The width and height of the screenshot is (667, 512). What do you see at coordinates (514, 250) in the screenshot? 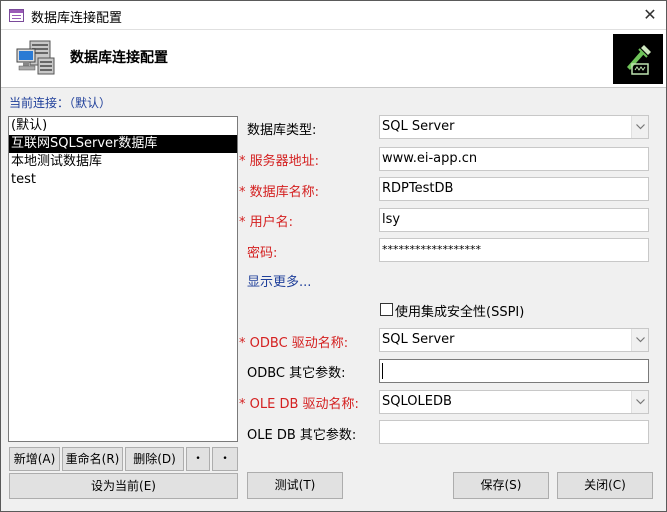
I see `password-input: ******************` at bounding box center [514, 250].